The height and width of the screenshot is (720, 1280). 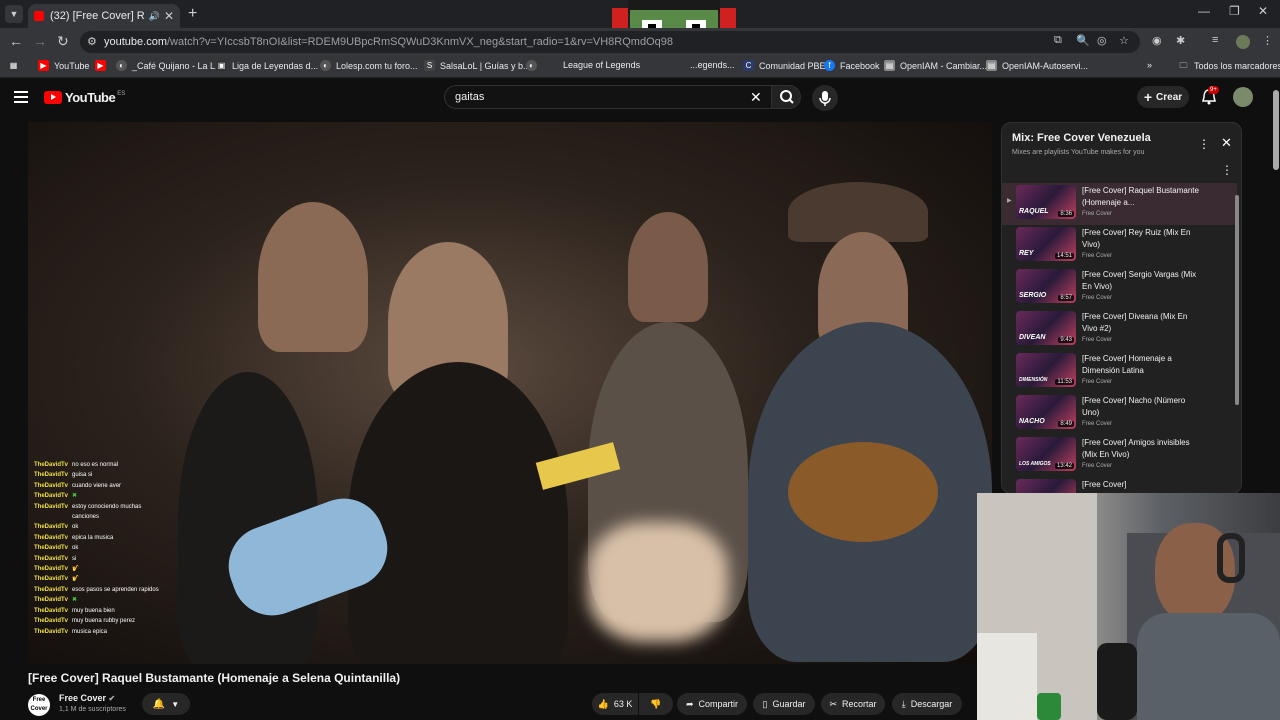 What do you see at coordinates (1204, 144) in the screenshot?
I see `playlist-menu-icon: ⋮` at bounding box center [1204, 144].